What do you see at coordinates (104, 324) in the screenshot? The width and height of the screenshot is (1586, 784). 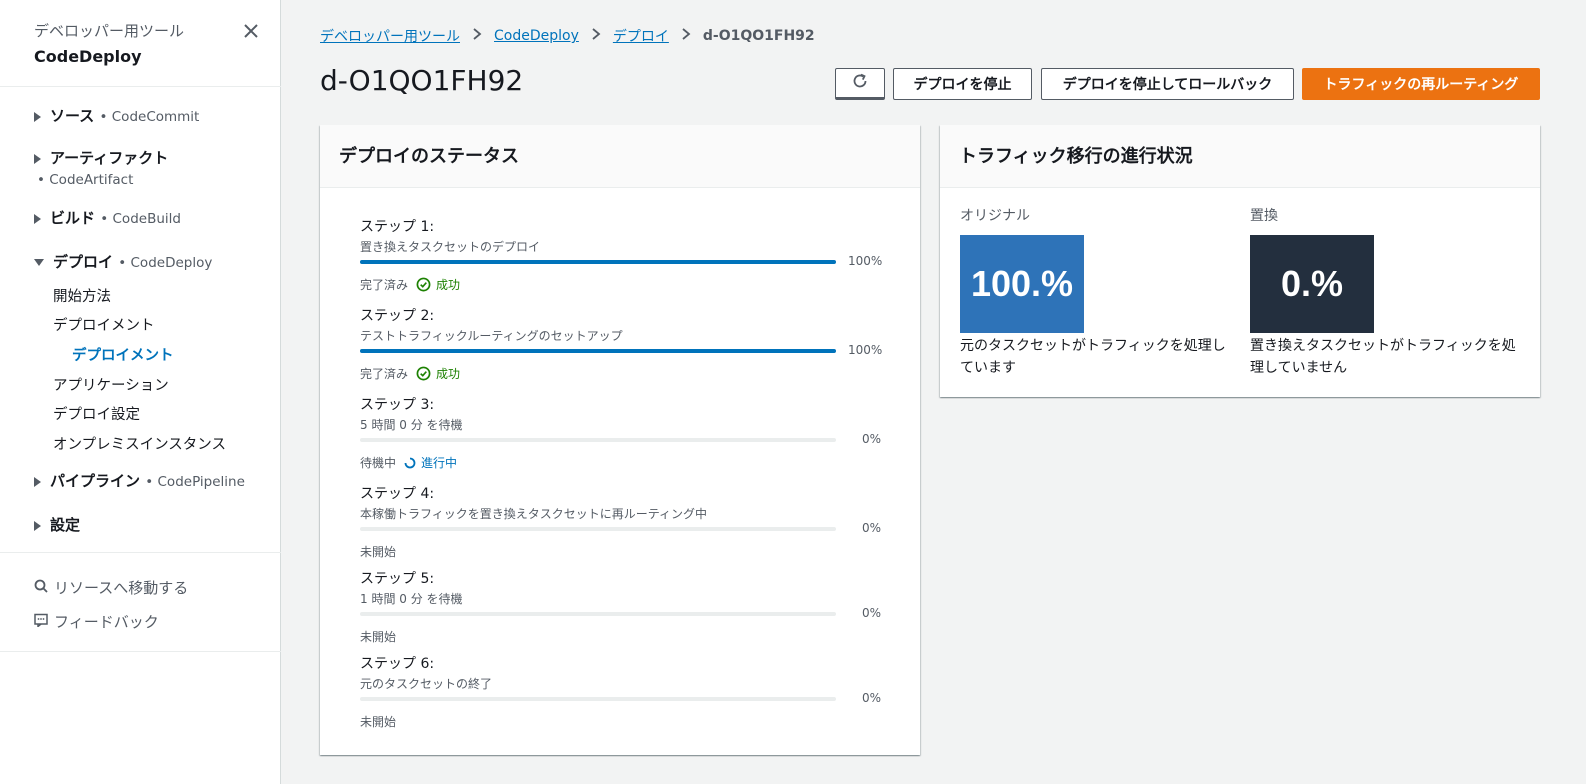 I see `sidebar-link-deployments-group: デプロイメント` at bounding box center [104, 324].